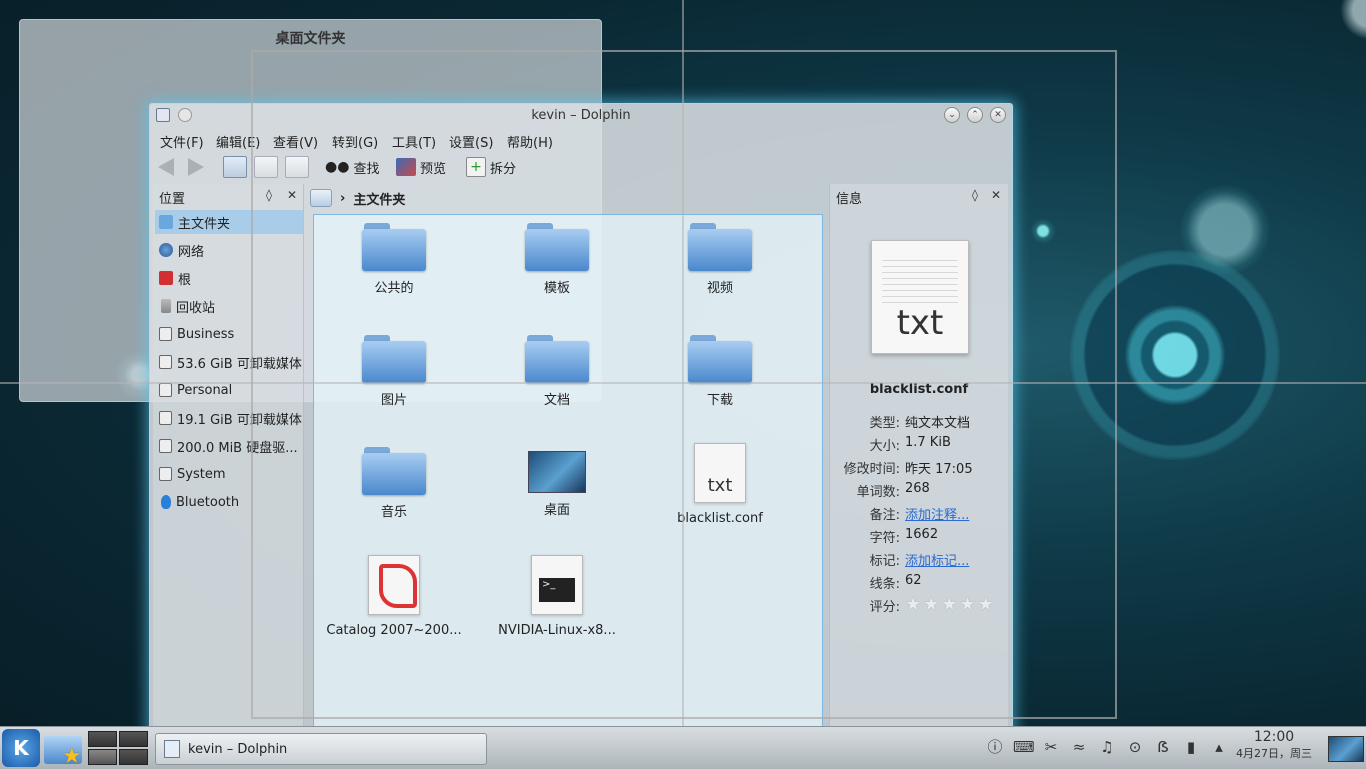 This screenshot has width=1366, height=769. What do you see at coordinates (191, 252) in the screenshot?
I see `place-label: 网络` at bounding box center [191, 252].